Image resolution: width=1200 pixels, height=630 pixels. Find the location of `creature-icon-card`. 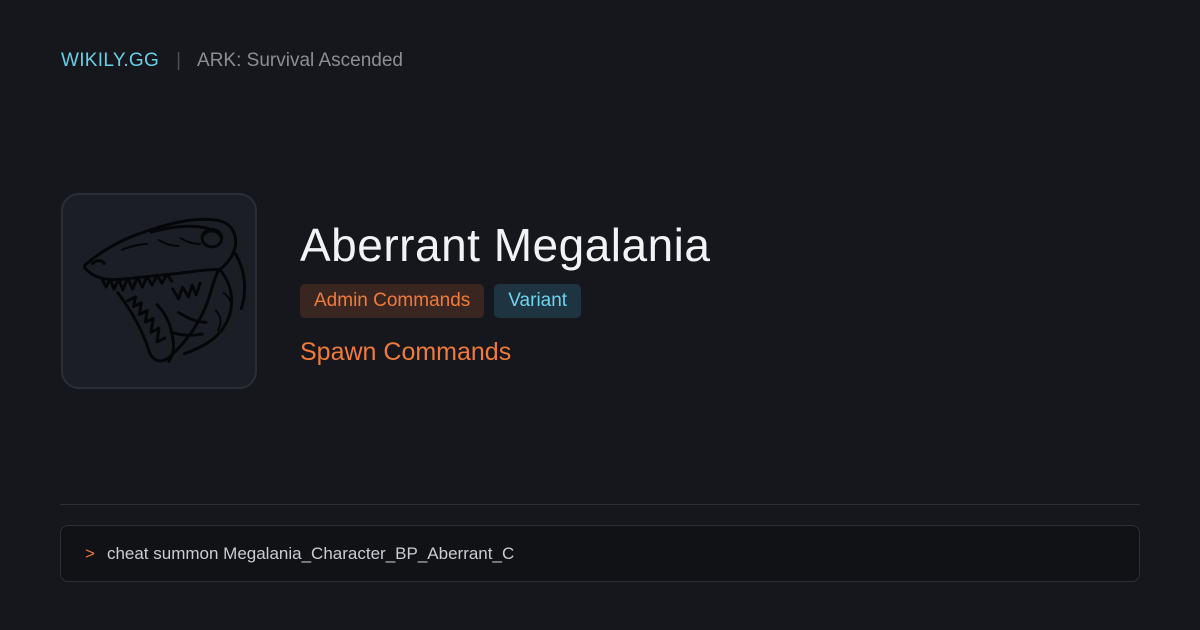

creature-icon-card is located at coordinates (159, 291).